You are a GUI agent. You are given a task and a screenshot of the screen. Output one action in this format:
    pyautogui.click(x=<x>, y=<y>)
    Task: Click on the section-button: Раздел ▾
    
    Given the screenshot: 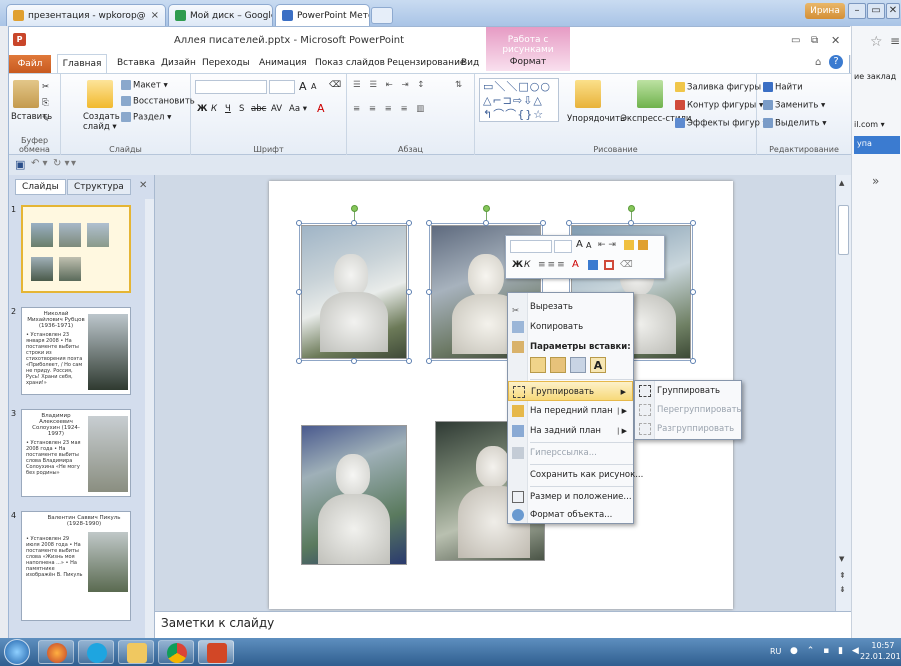 What is the action you would take?
    pyautogui.click(x=146, y=117)
    